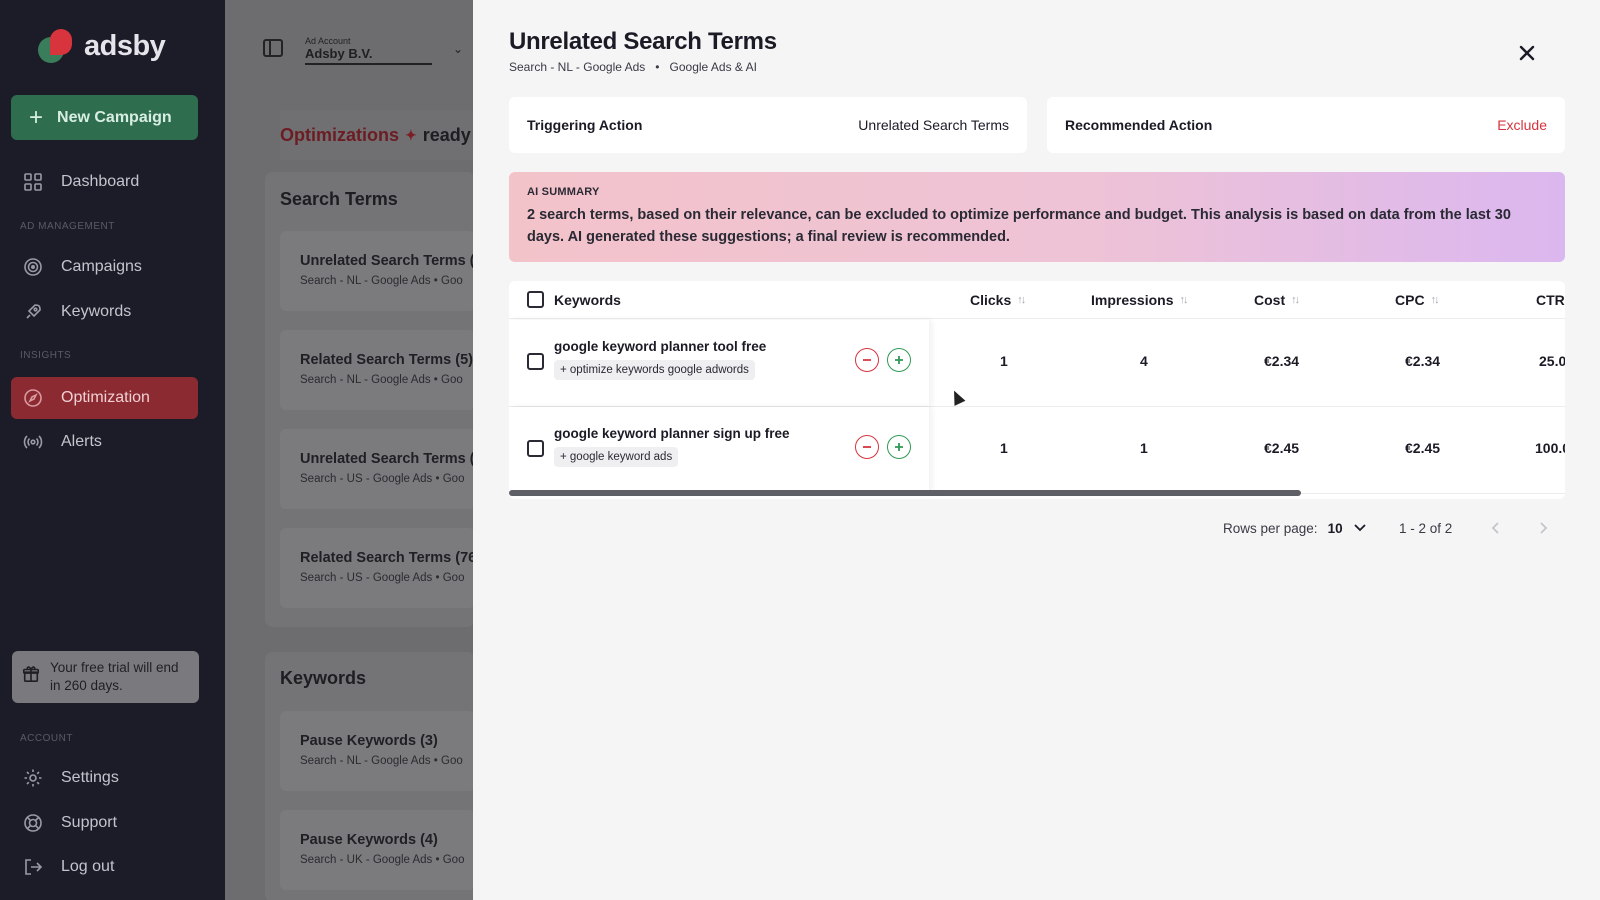  I want to click on cell-impressions: 1, so click(1144, 448).